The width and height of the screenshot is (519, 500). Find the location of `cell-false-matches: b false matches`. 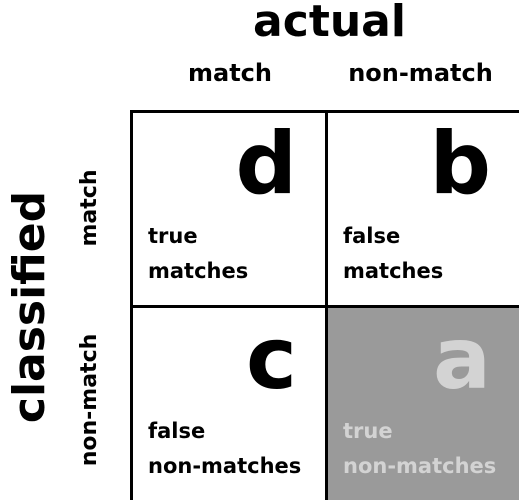

cell-false-matches: b false matches is located at coordinates (422, 209).